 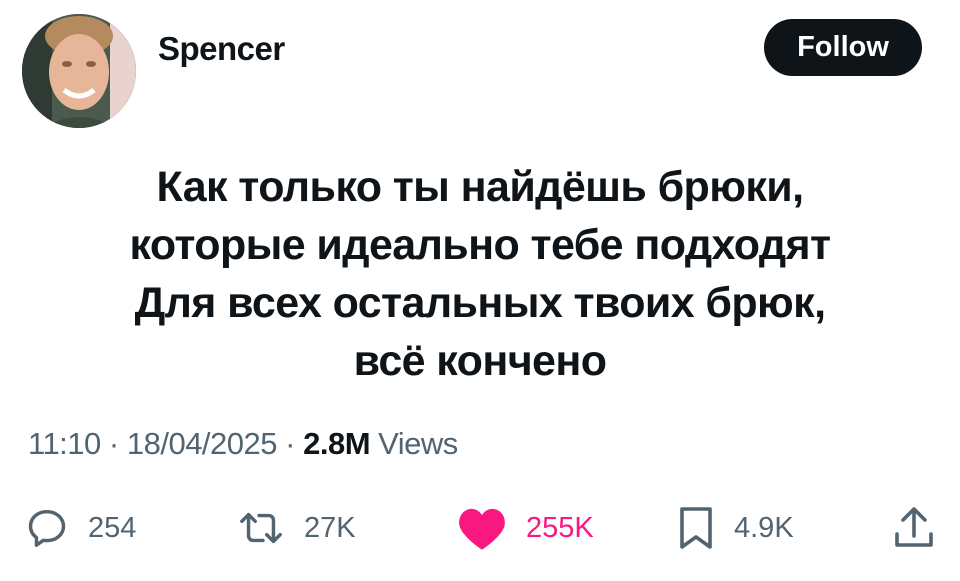 What do you see at coordinates (843, 47) in the screenshot?
I see `follow-button: Follow` at bounding box center [843, 47].